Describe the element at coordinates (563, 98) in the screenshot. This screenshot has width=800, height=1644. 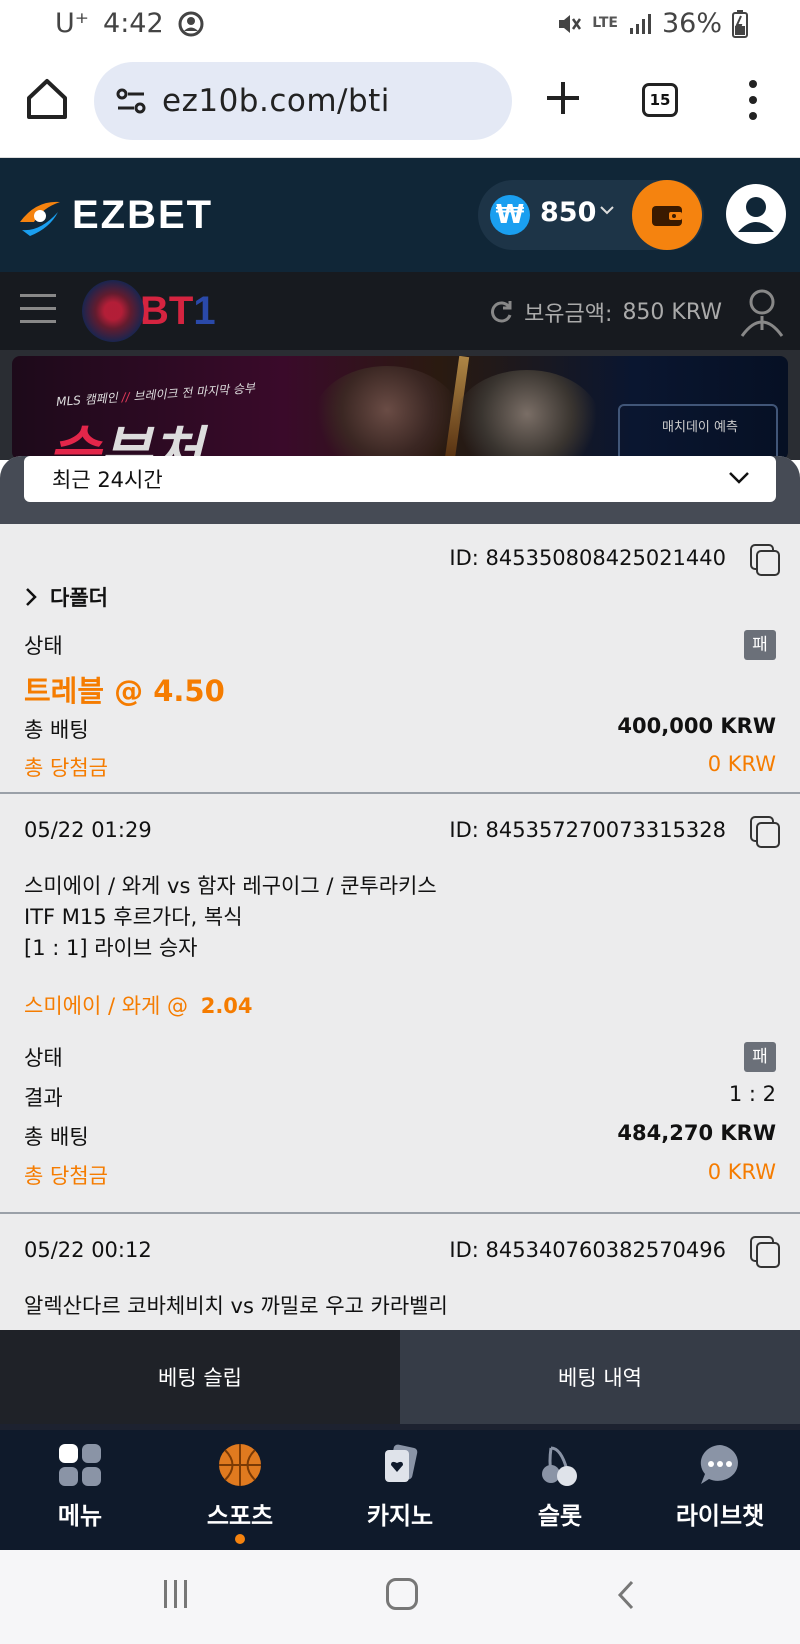
I see `new-tab-icon` at that location.